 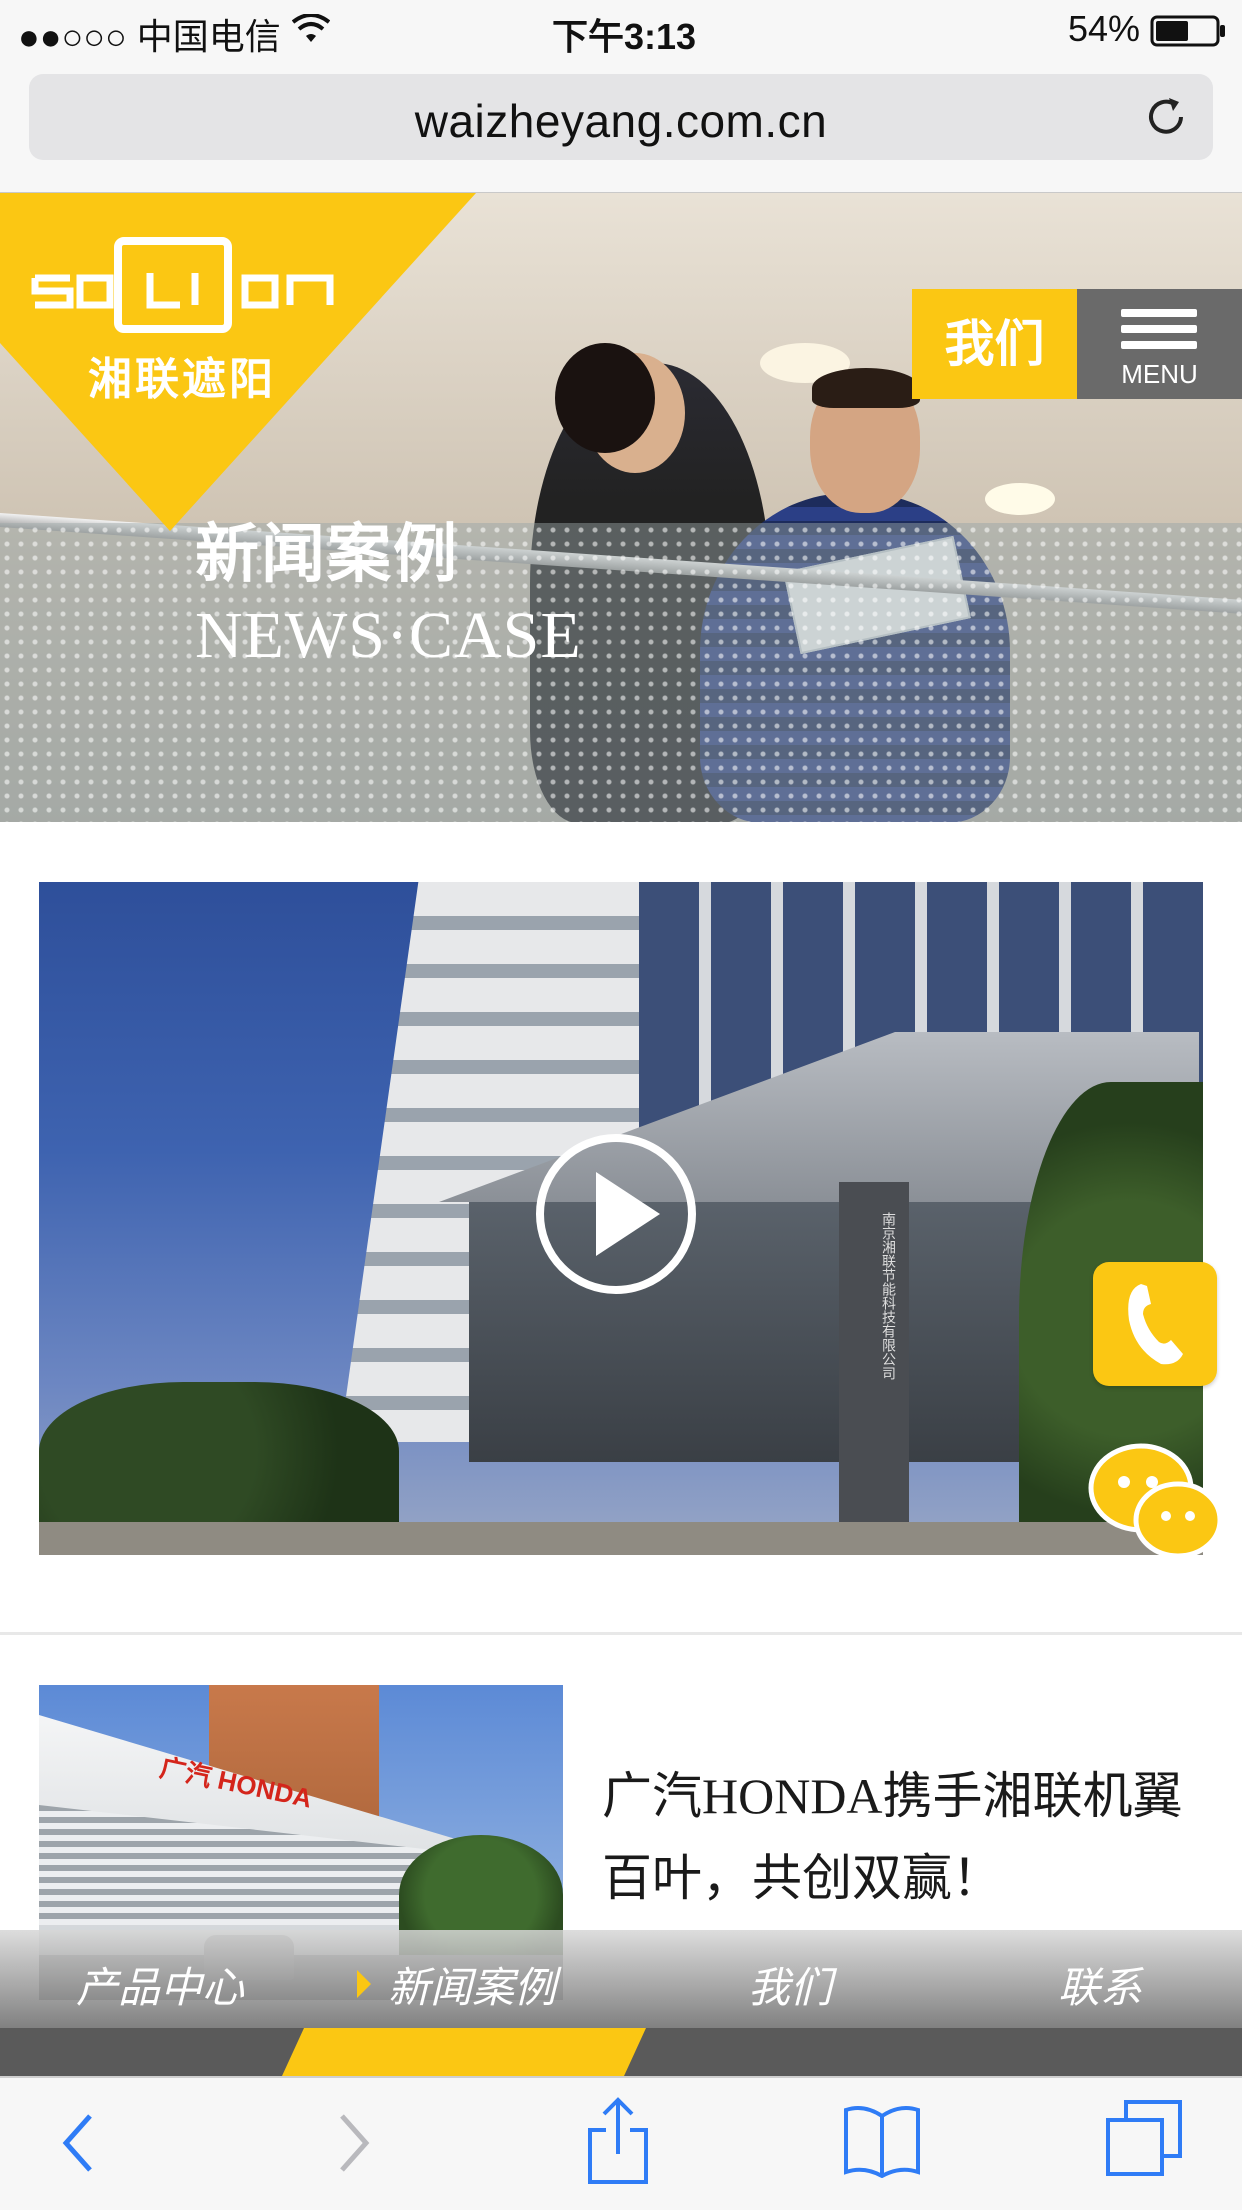 What do you see at coordinates (182, 285) in the screenshot?
I see `solion-logo` at bounding box center [182, 285].